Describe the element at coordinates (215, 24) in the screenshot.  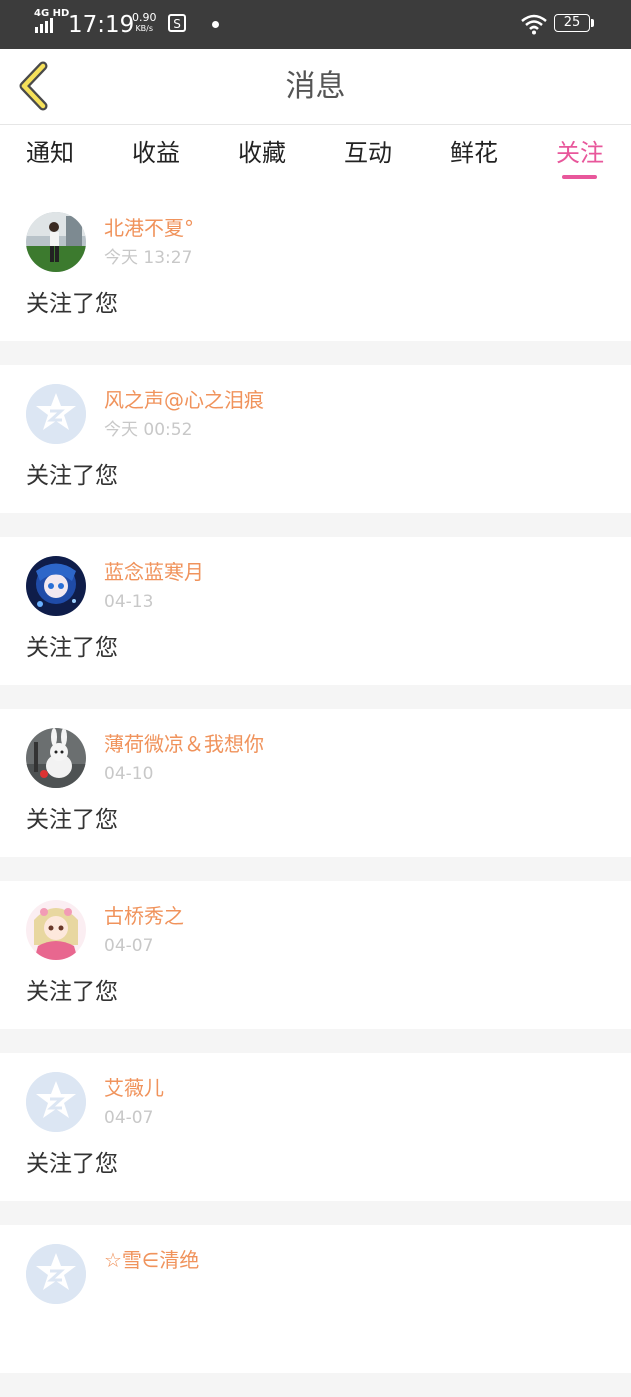
I see `notification-dot-icon` at that location.